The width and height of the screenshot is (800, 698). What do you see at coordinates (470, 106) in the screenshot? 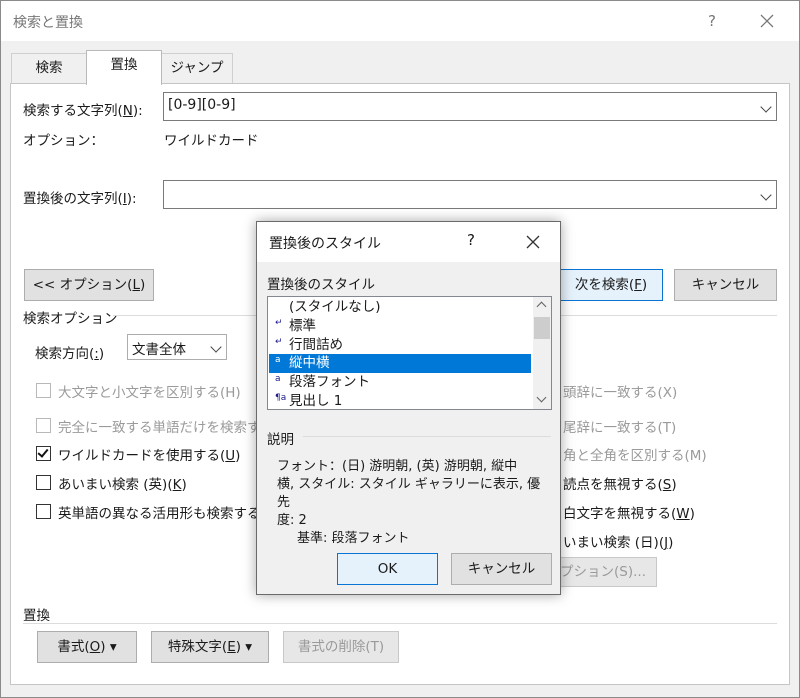
I see `find-input: [0-9][0-9]` at bounding box center [470, 106].